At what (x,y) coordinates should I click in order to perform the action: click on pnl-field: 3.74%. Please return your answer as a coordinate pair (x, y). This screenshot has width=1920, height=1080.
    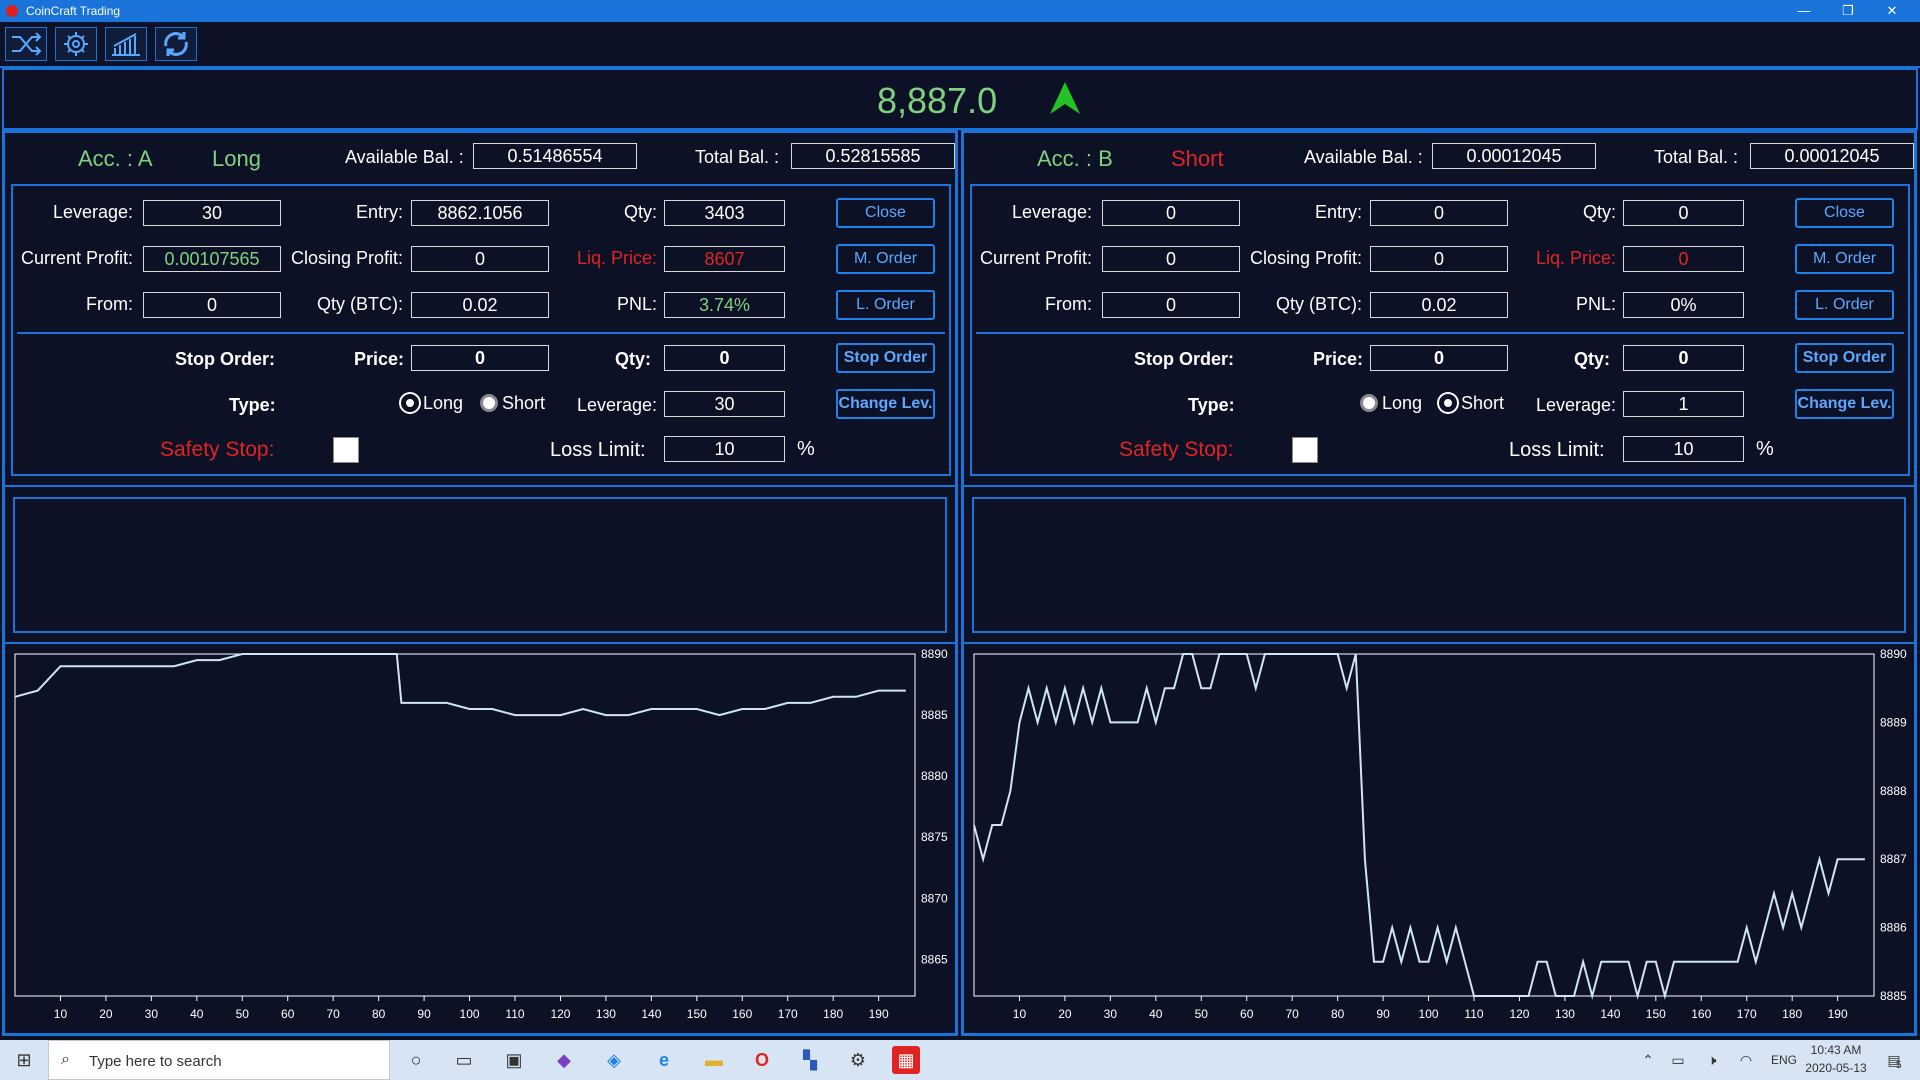
    Looking at the image, I should click on (724, 305).